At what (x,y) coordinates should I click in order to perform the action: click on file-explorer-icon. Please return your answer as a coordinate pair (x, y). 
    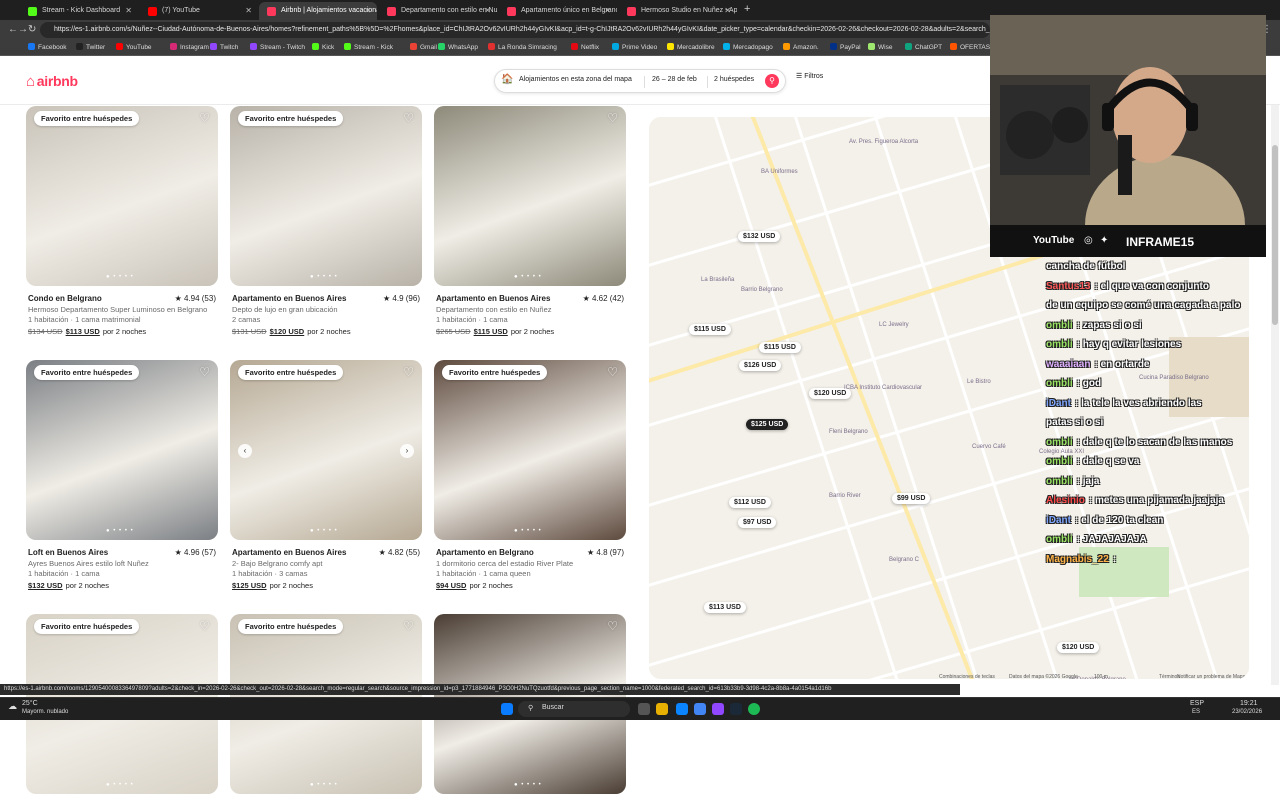
    Looking at the image, I should click on (662, 709).